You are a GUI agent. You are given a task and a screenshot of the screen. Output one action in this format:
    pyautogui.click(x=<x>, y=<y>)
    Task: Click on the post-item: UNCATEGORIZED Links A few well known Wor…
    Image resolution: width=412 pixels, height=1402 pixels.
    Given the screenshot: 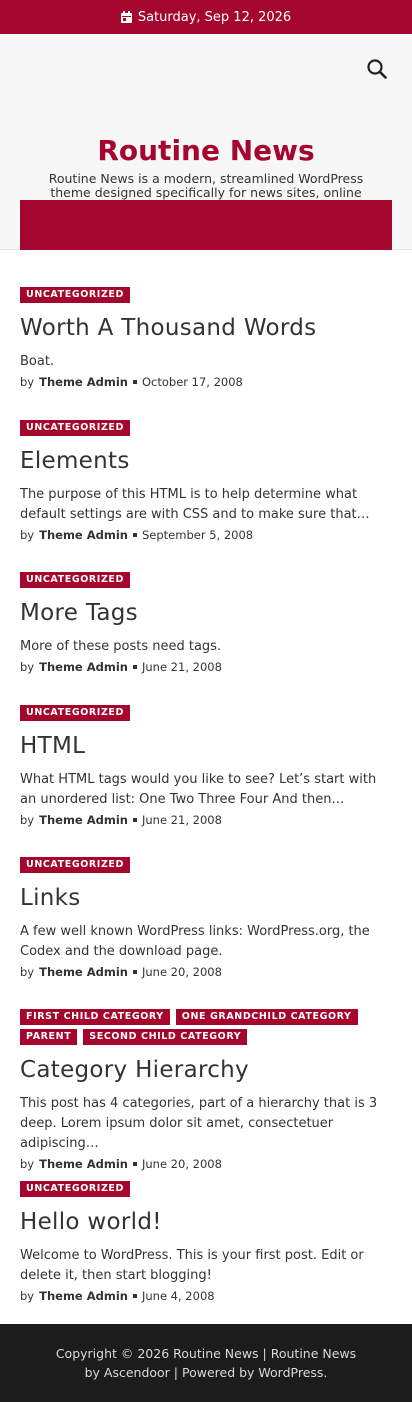 What is the action you would take?
    pyautogui.click(x=206, y=918)
    